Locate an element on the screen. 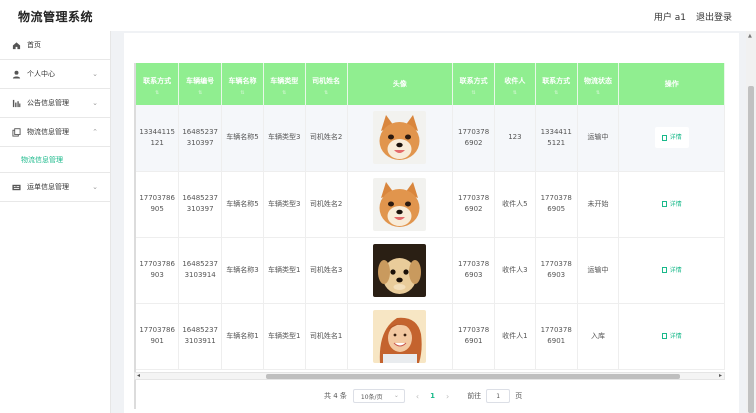 The width and height of the screenshot is (756, 413). column-header: 车辆类型 ⇅ is located at coordinates (284, 84).